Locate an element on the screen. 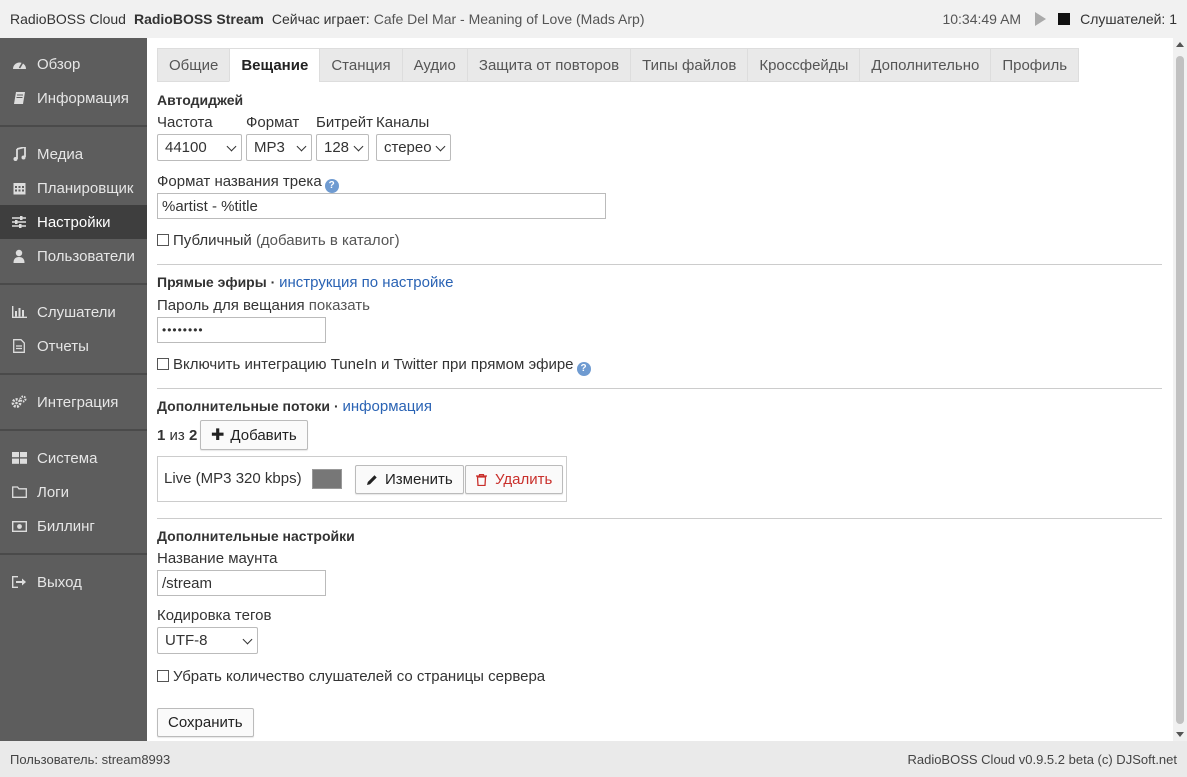 The height and width of the screenshot is (777, 1187). track-format-input: %artist - %title is located at coordinates (381, 206).